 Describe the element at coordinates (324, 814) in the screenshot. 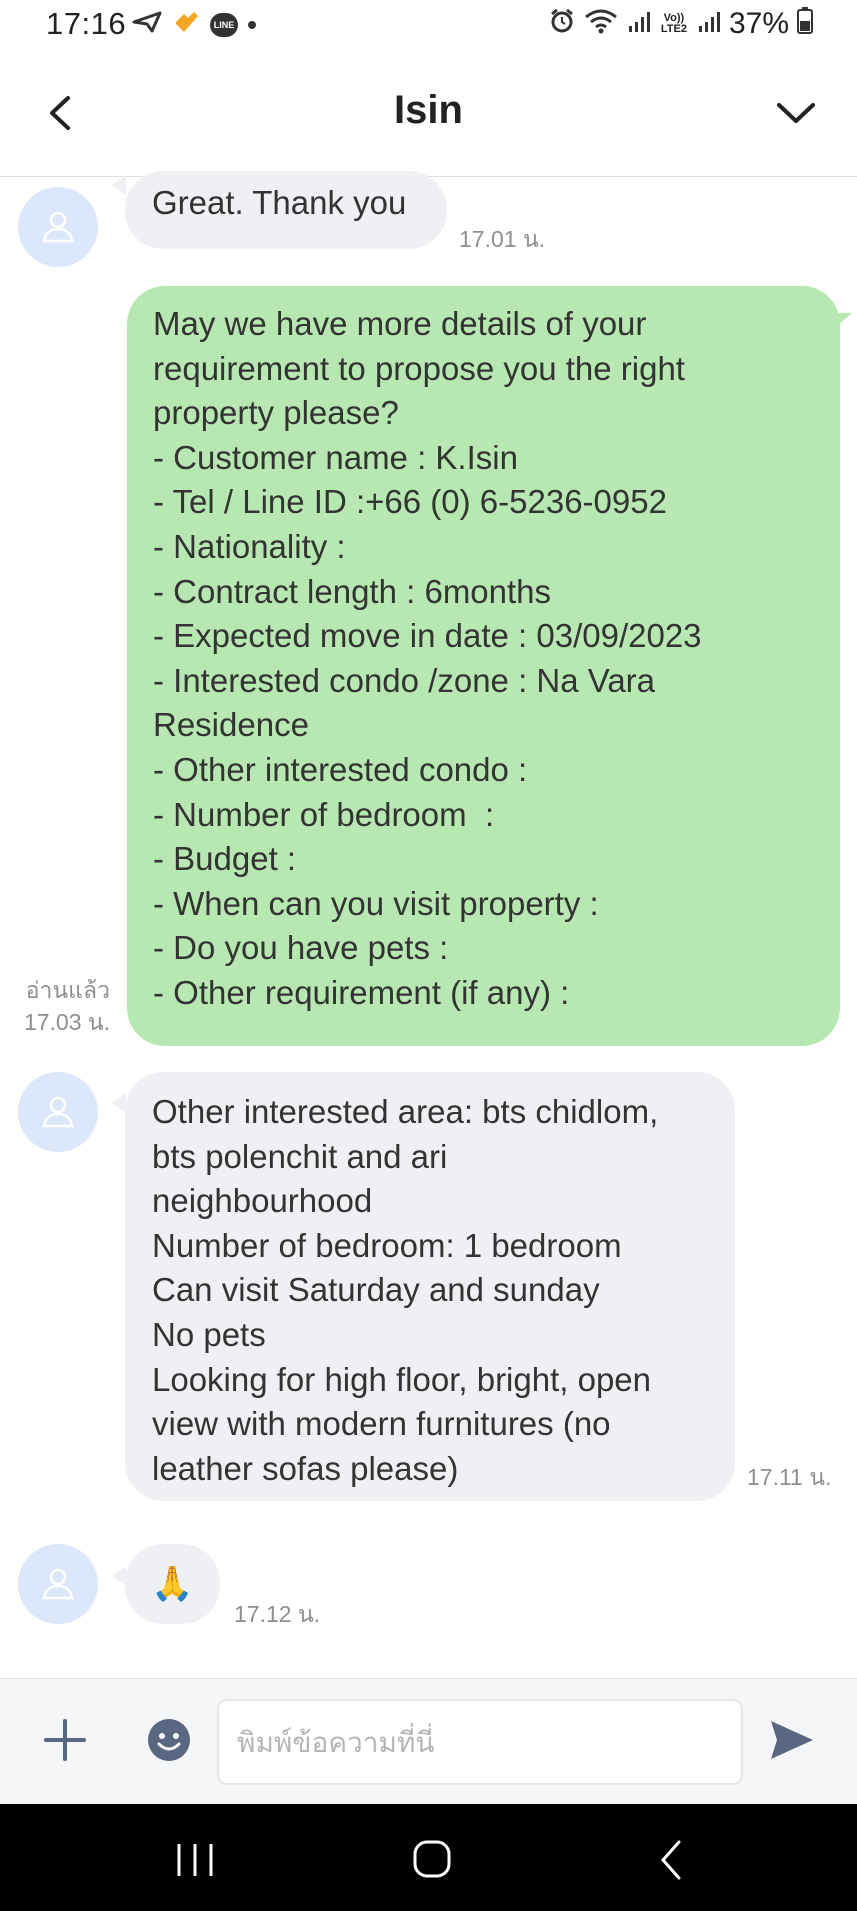

I see `message-text-line: - Number of bedroom :` at that location.